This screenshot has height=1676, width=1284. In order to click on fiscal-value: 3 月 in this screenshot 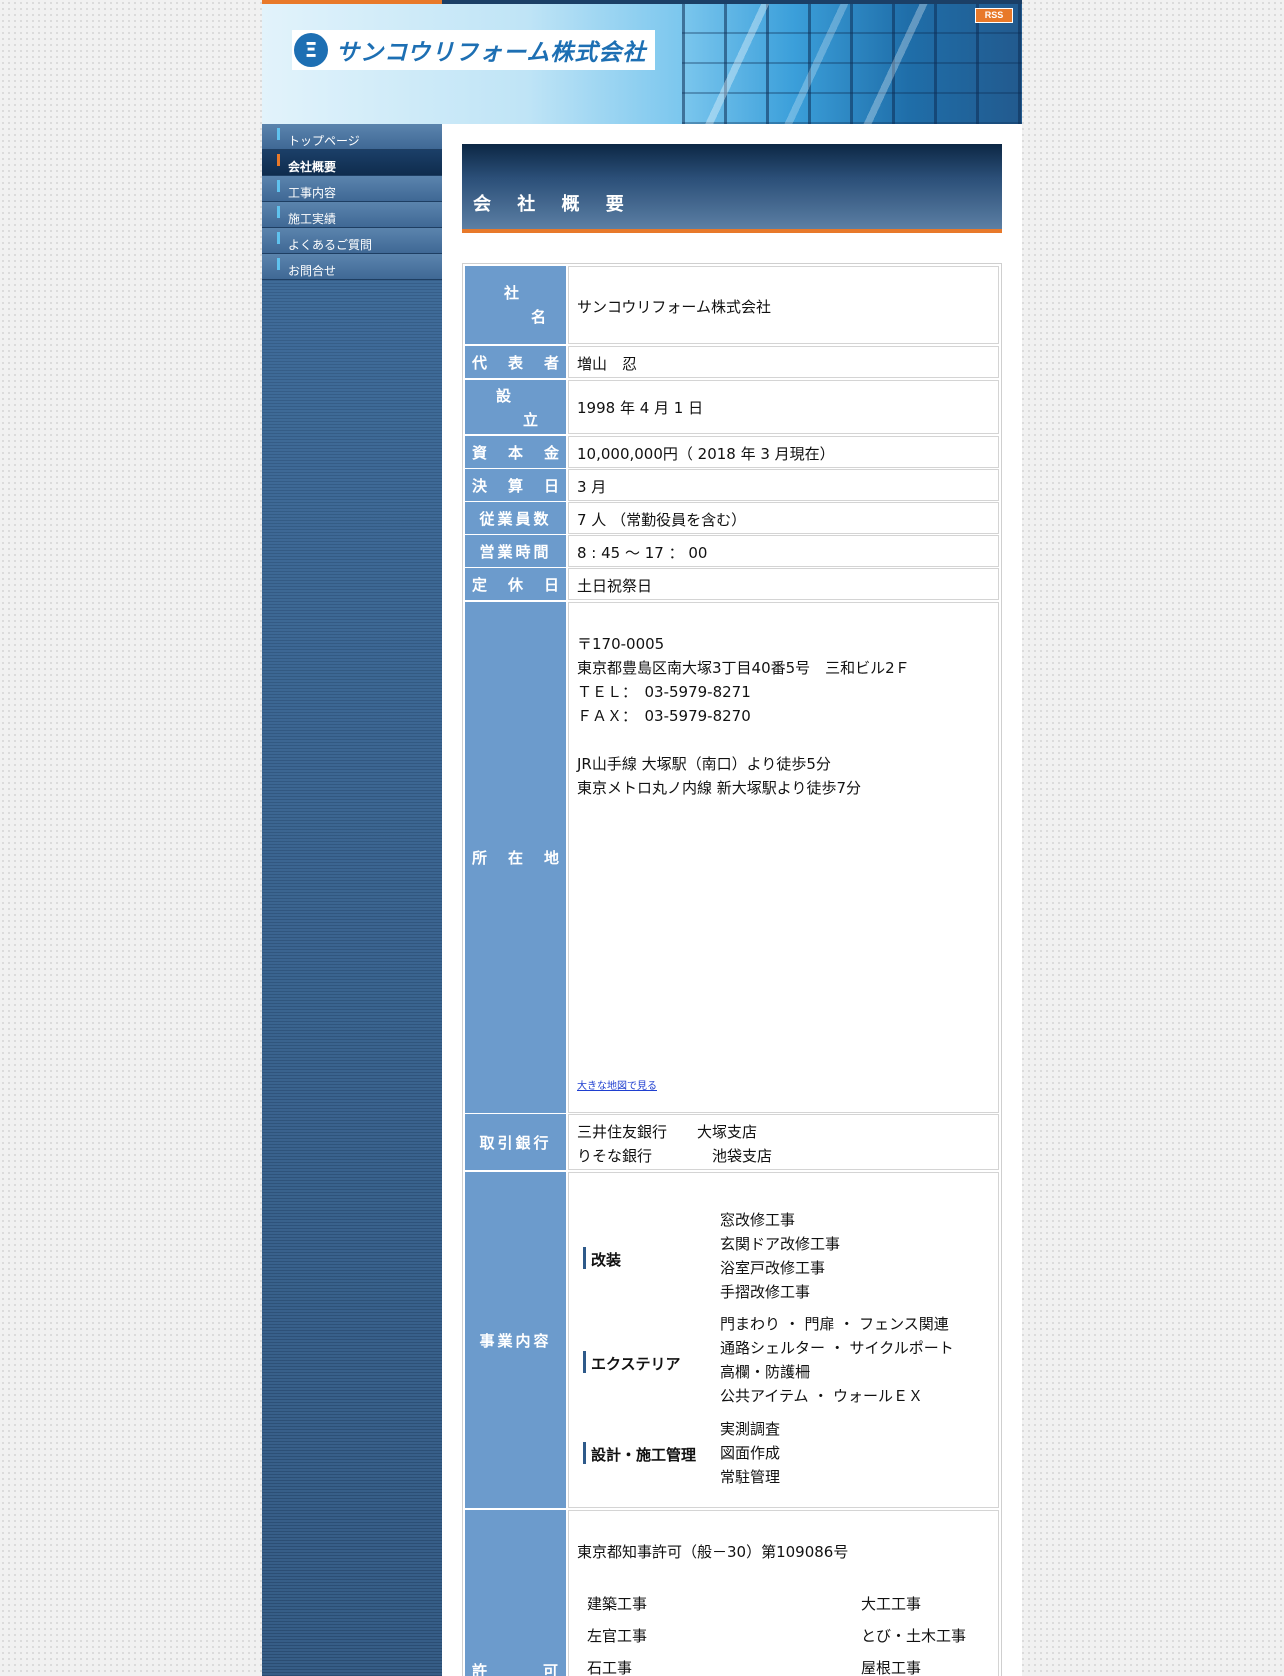, I will do `click(592, 487)`.